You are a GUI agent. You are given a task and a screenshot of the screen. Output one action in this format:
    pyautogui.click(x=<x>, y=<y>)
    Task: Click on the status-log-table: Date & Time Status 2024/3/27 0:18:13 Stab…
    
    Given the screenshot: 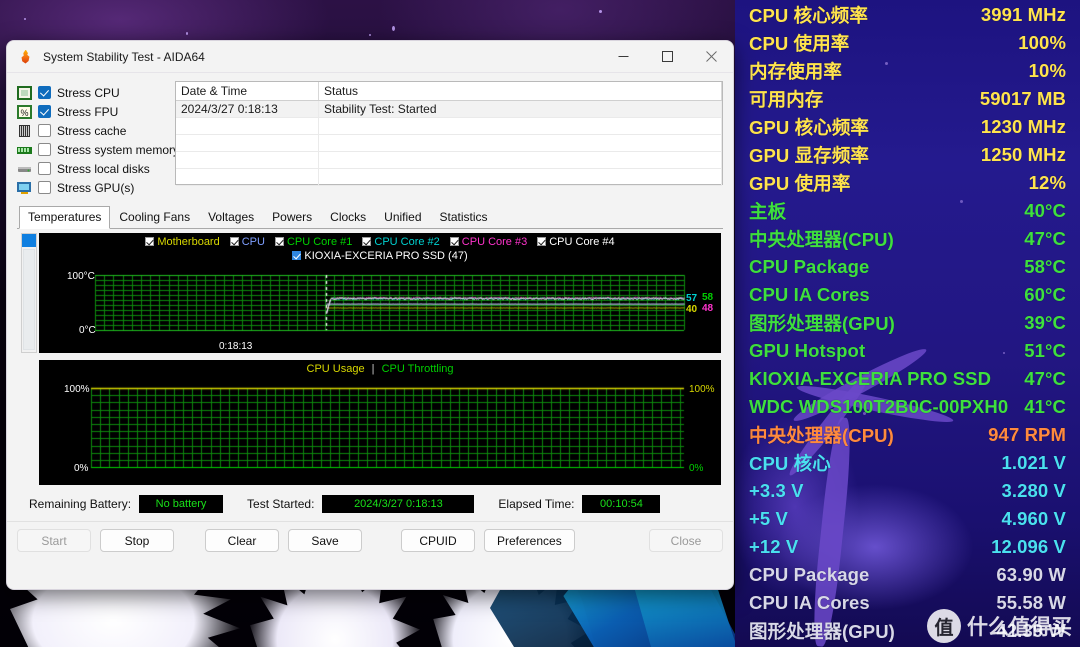 What is the action you would take?
    pyautogui.click(x=449, y=133)
    